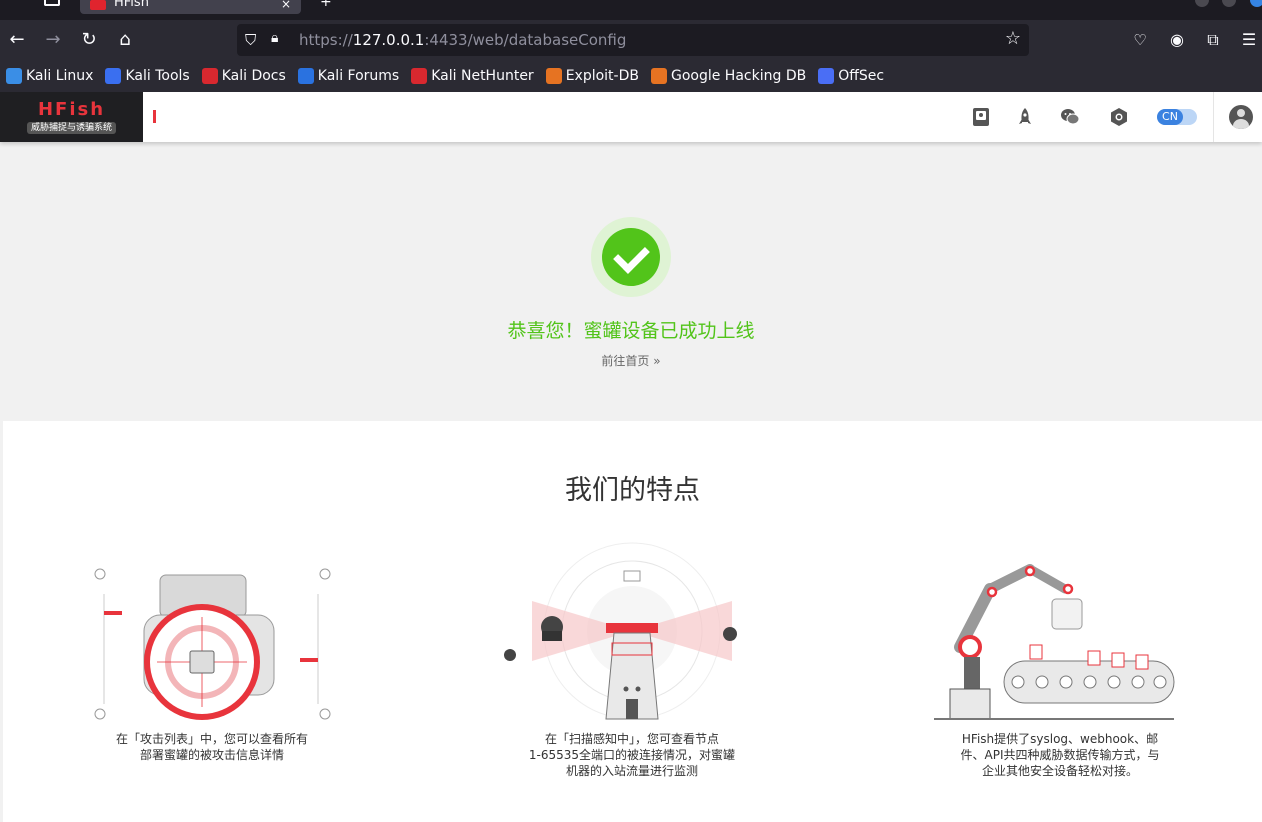  I want to click on browser-tab: HFish ×, so click(190, 7).